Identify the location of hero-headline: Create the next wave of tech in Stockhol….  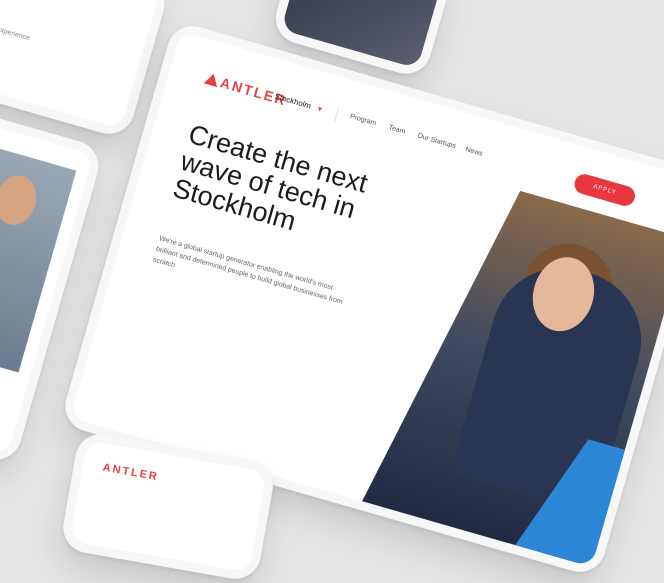
(270, 177).